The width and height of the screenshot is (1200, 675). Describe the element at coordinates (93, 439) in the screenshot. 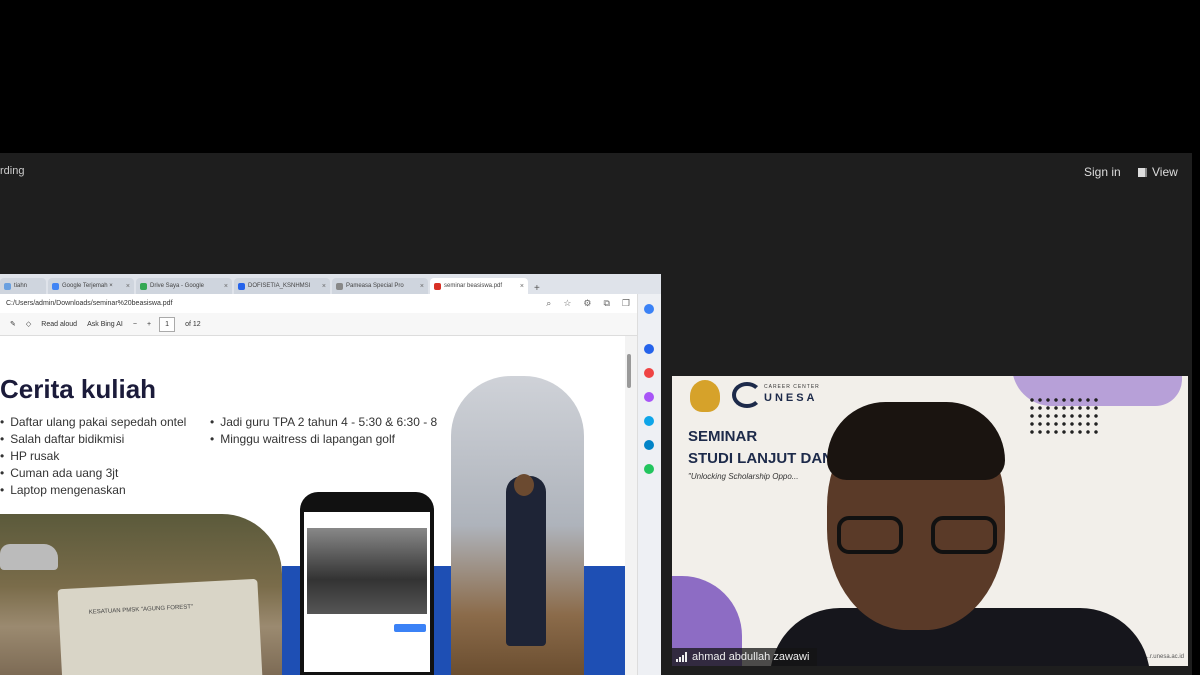

I see `bullet-item: Salah daftar bidikmisi` at that location.